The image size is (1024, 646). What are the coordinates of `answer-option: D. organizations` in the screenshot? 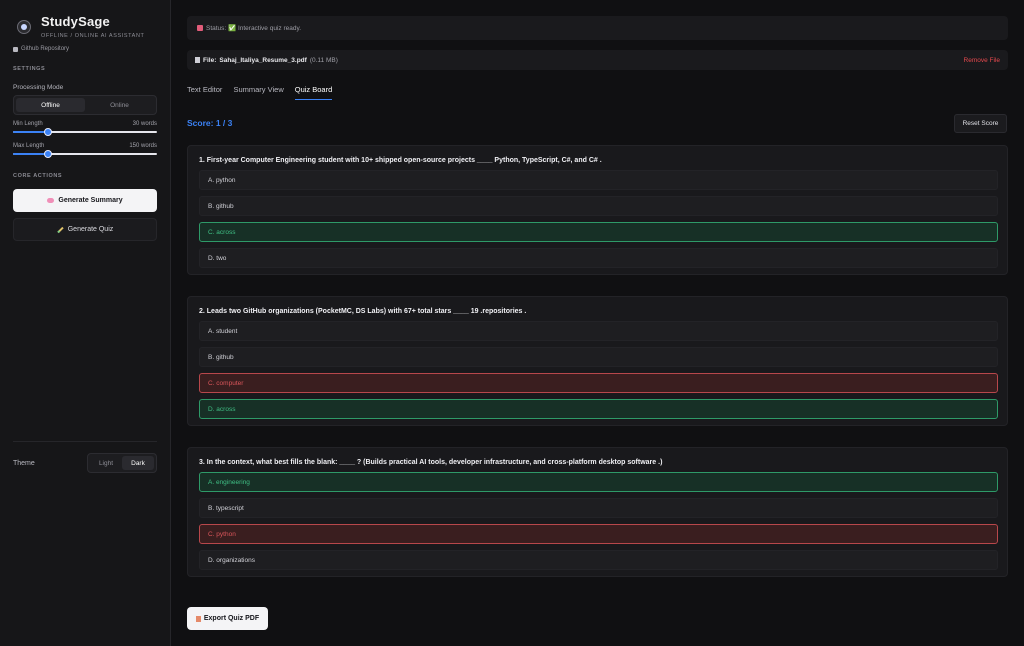 It's located at (598, 560).